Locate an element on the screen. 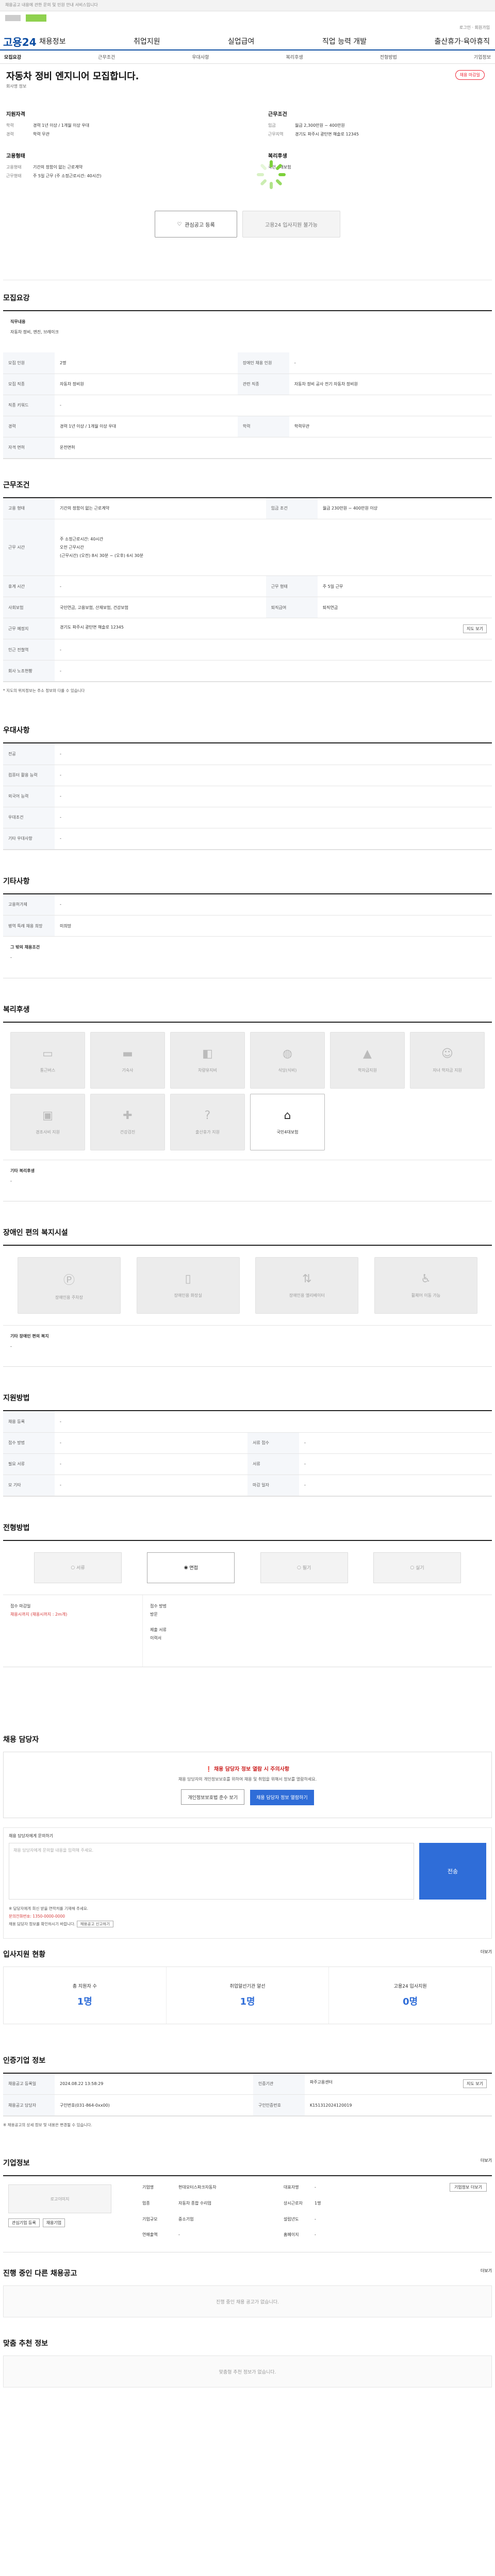 This screenshot has width=495, height=2576. hire-warning-text: 채용 담당자 정보 열람 시 주의사항 is located at coordinates (251, 1769).